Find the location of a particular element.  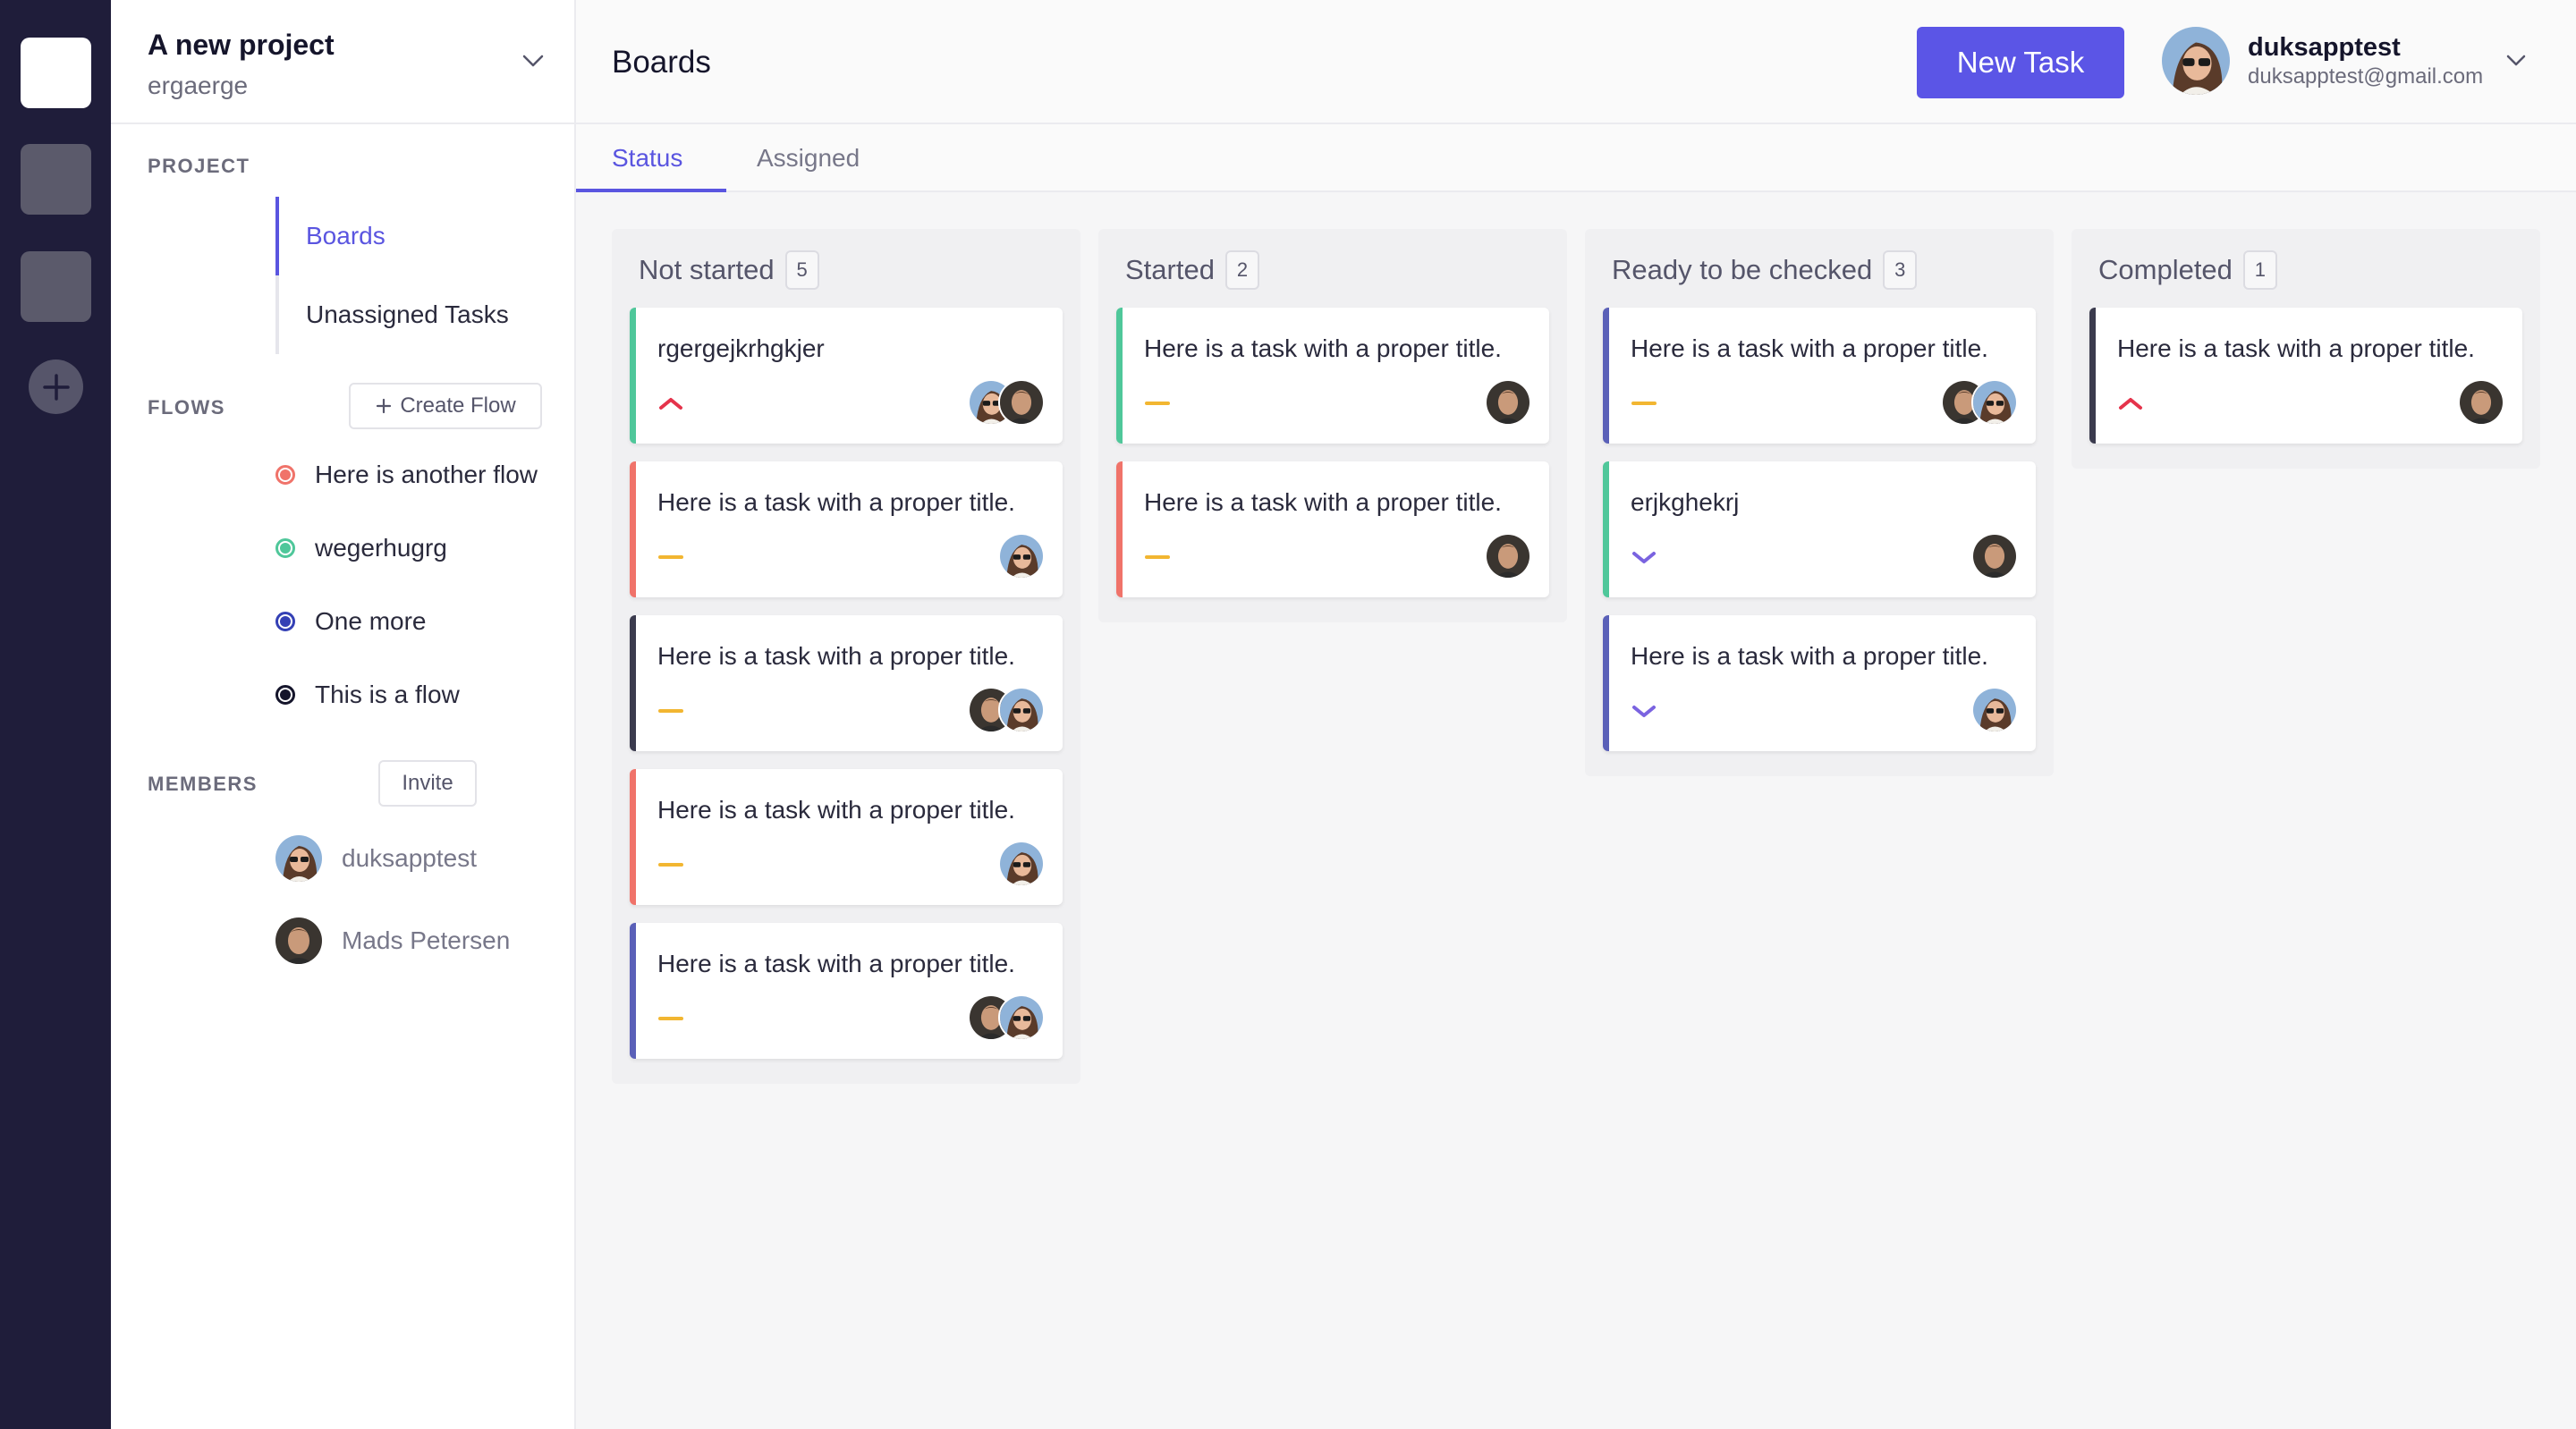

user-name: duksapptest is located at coordinates (2324, 47).